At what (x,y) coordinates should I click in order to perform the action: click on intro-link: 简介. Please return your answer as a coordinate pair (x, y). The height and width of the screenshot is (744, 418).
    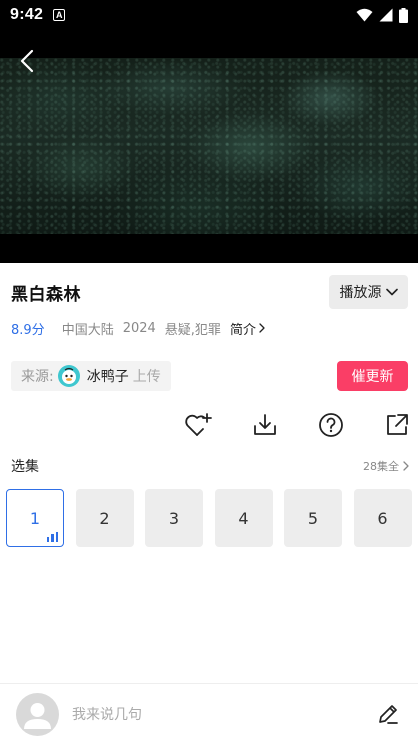
    Looking at the image, I should click on (247, 328).